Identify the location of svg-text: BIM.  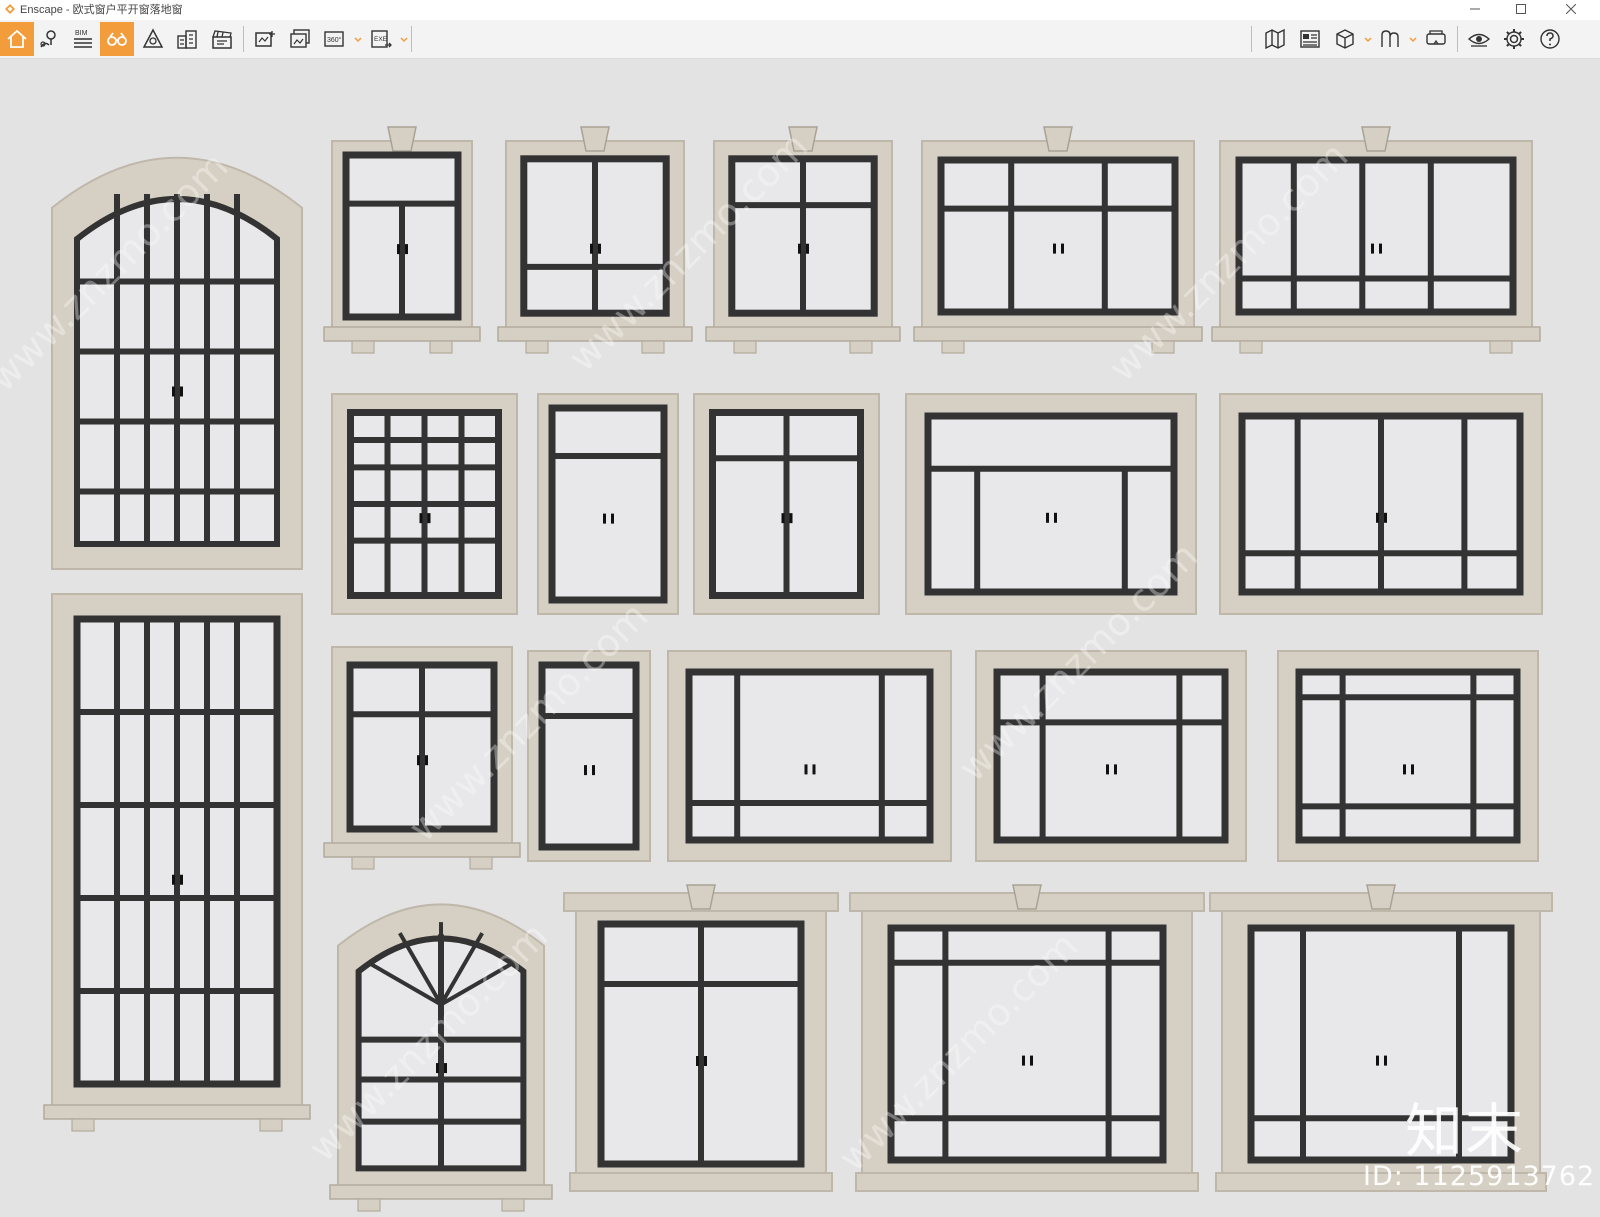
(81, 33).